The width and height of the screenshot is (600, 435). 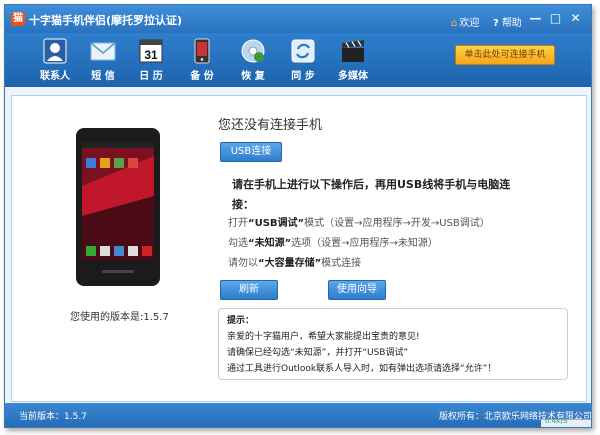 I want to click on step3-pre: 请勿以, so click(x=243, y=263).